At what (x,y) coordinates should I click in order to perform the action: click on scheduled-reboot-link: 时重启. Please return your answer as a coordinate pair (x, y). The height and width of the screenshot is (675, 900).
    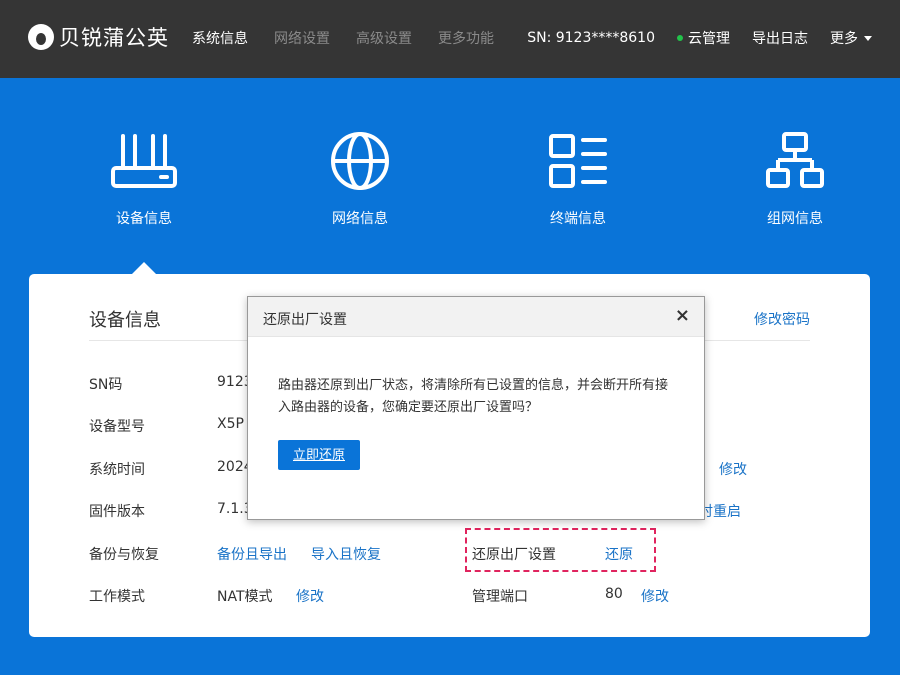
    Looking at the image, I should click on (720, 511).